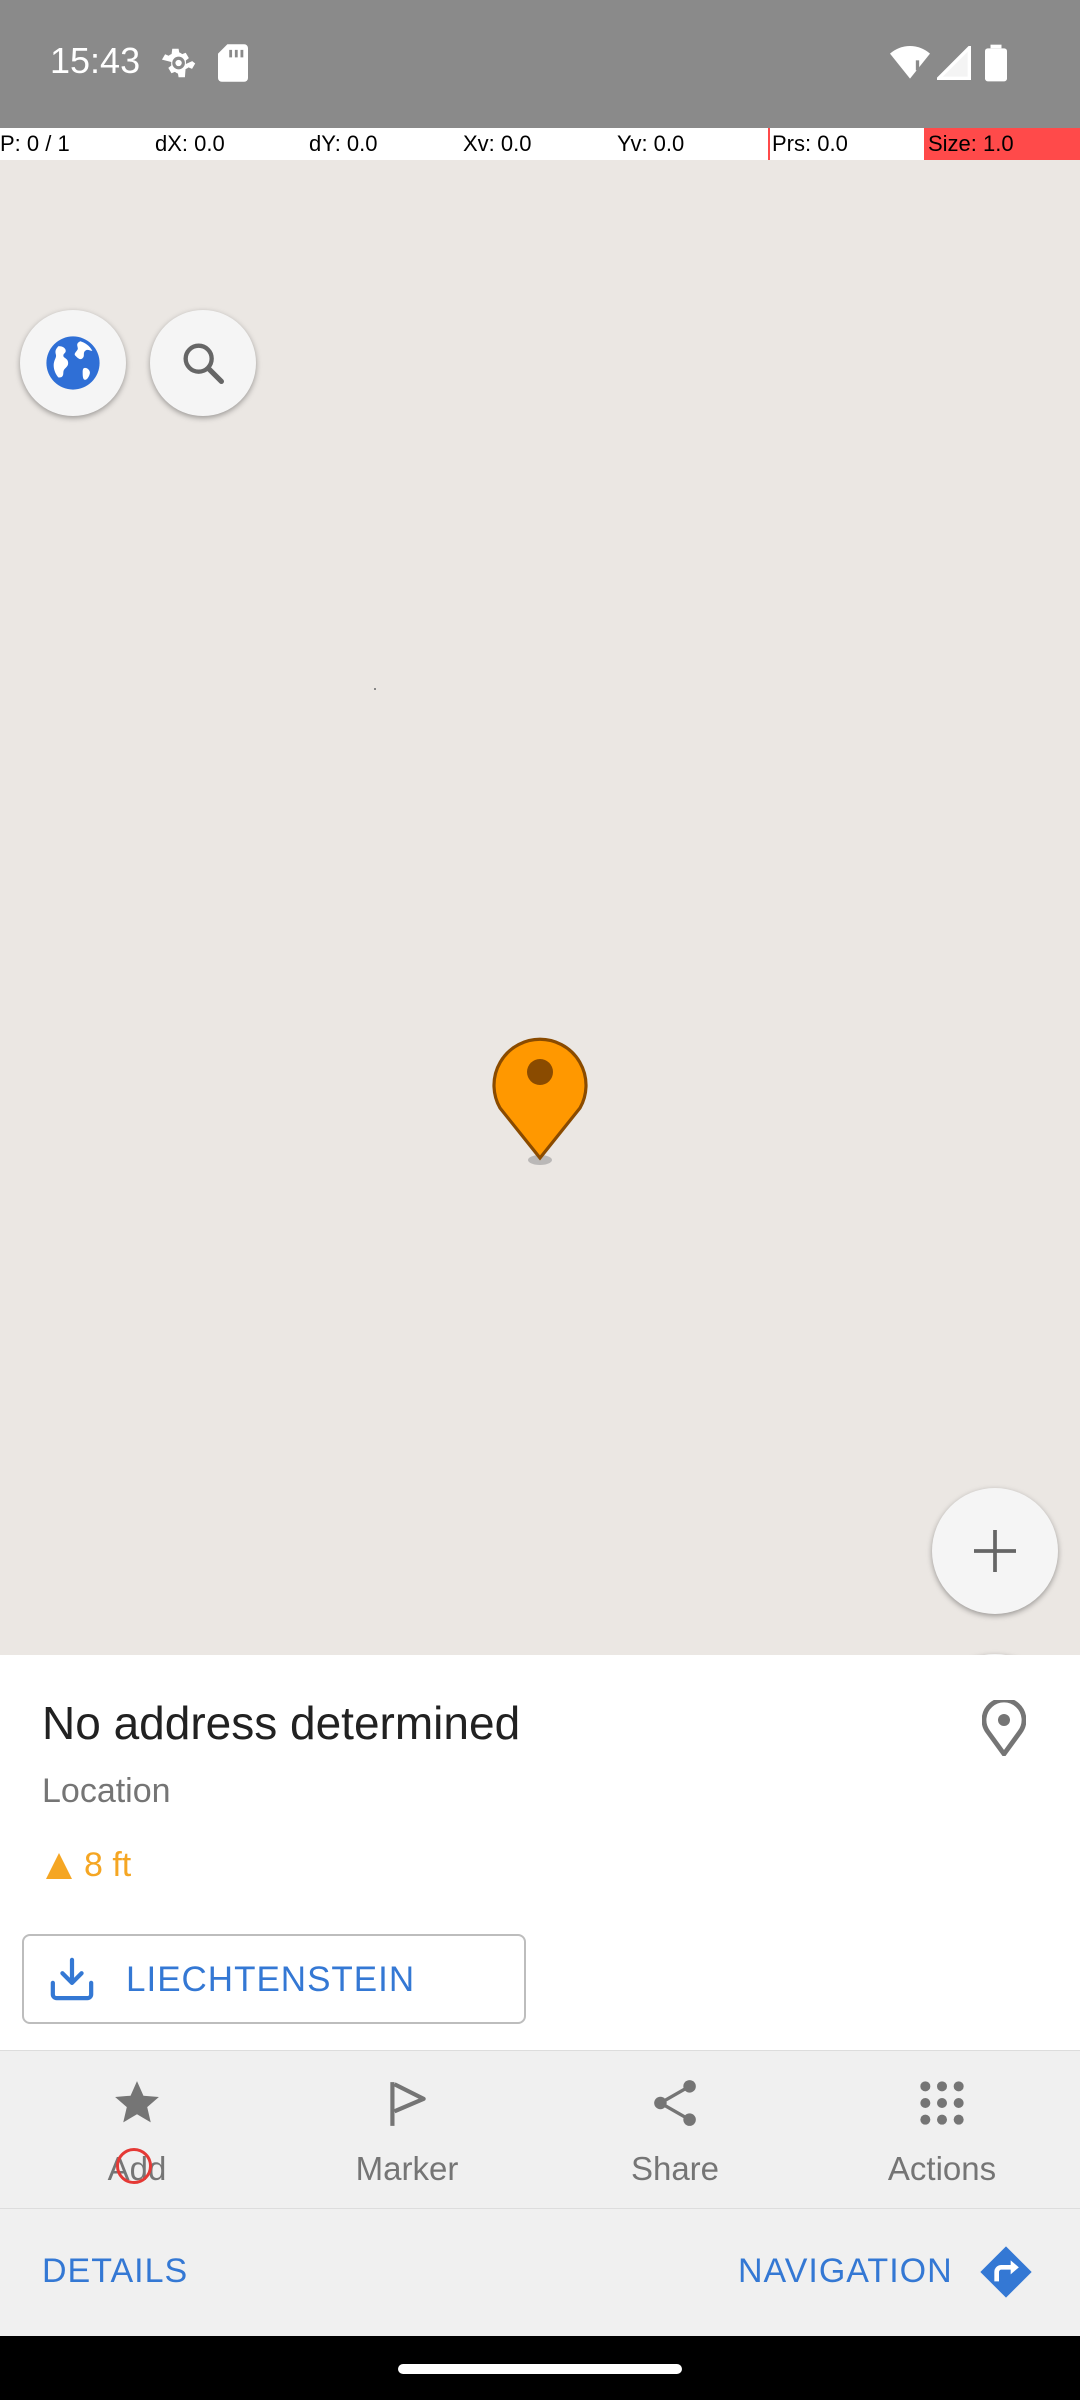  I want to click on search-button, so click(203, 363).